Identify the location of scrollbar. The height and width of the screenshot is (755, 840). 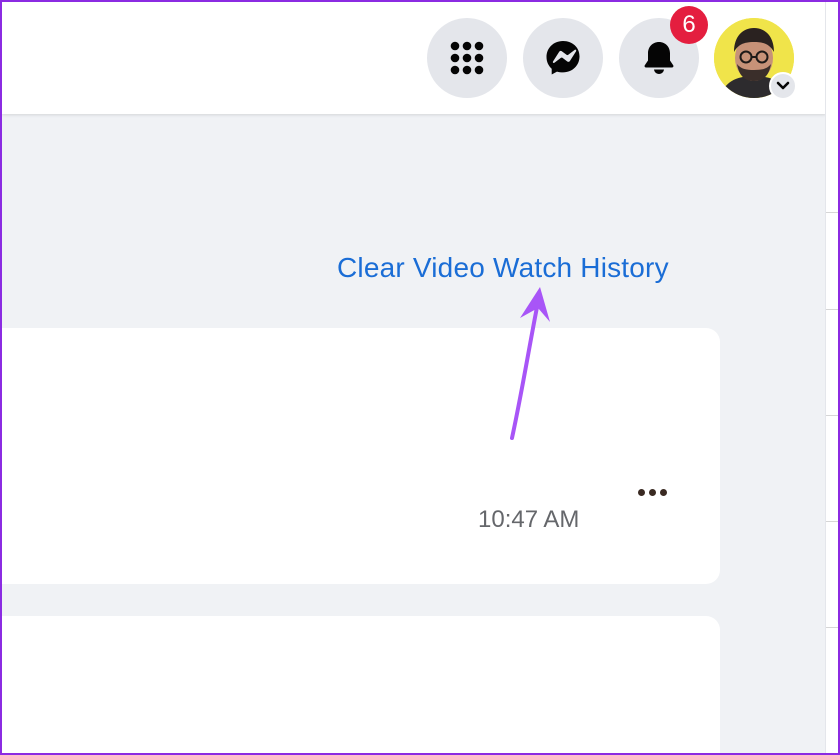
(831, 377).